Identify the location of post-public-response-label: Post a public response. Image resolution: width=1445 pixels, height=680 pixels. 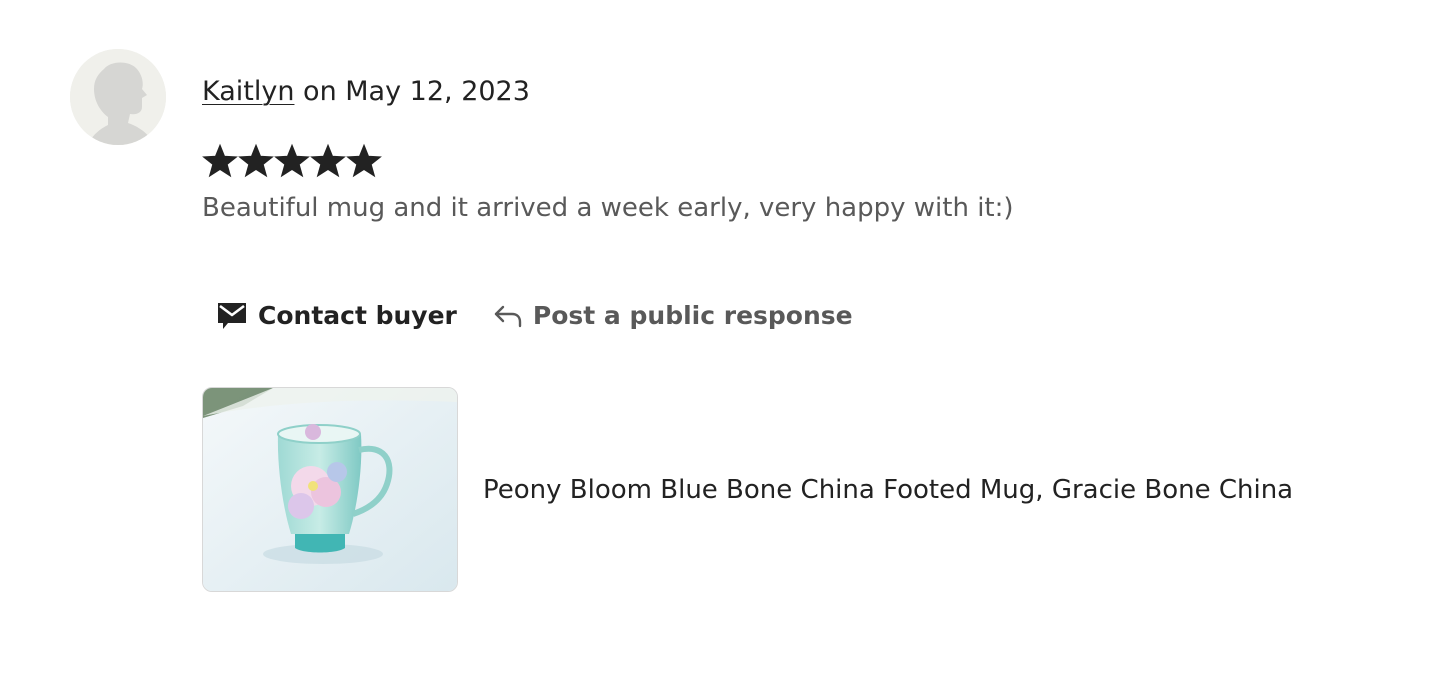
(692, 315).